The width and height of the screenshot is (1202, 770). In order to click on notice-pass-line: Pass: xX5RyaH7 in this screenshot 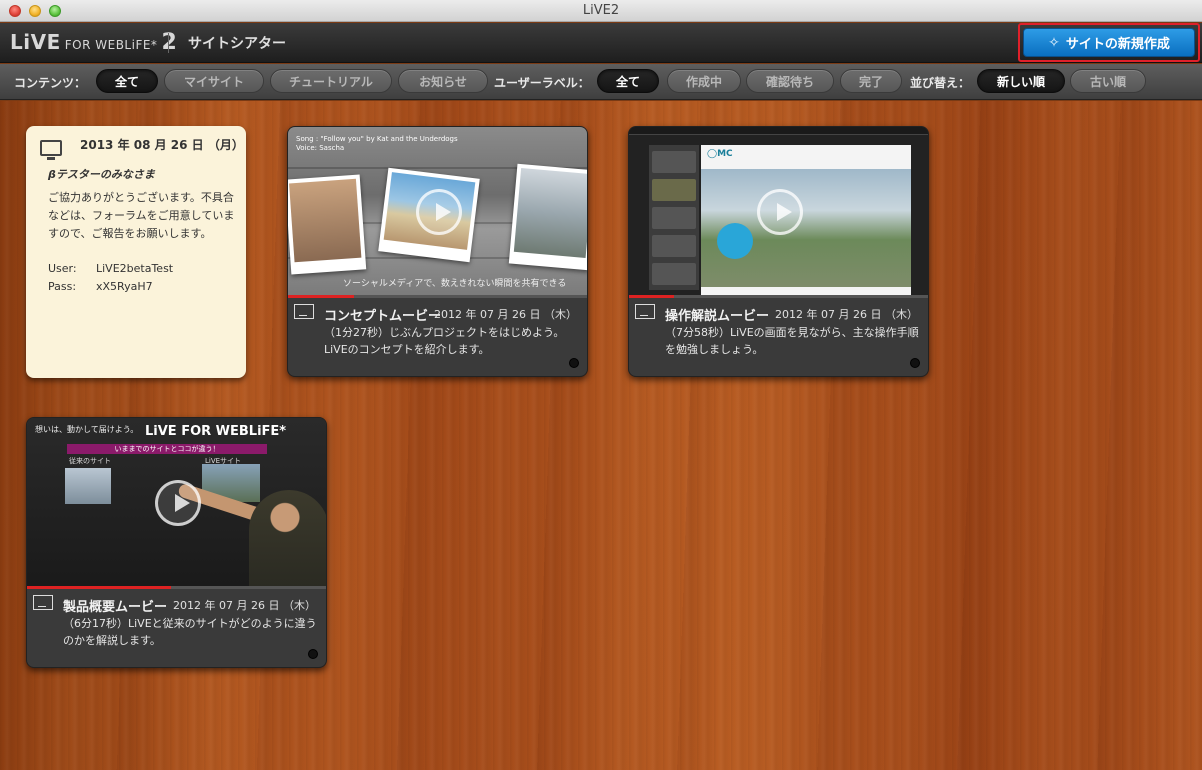, I will do `click(100, 286)`.